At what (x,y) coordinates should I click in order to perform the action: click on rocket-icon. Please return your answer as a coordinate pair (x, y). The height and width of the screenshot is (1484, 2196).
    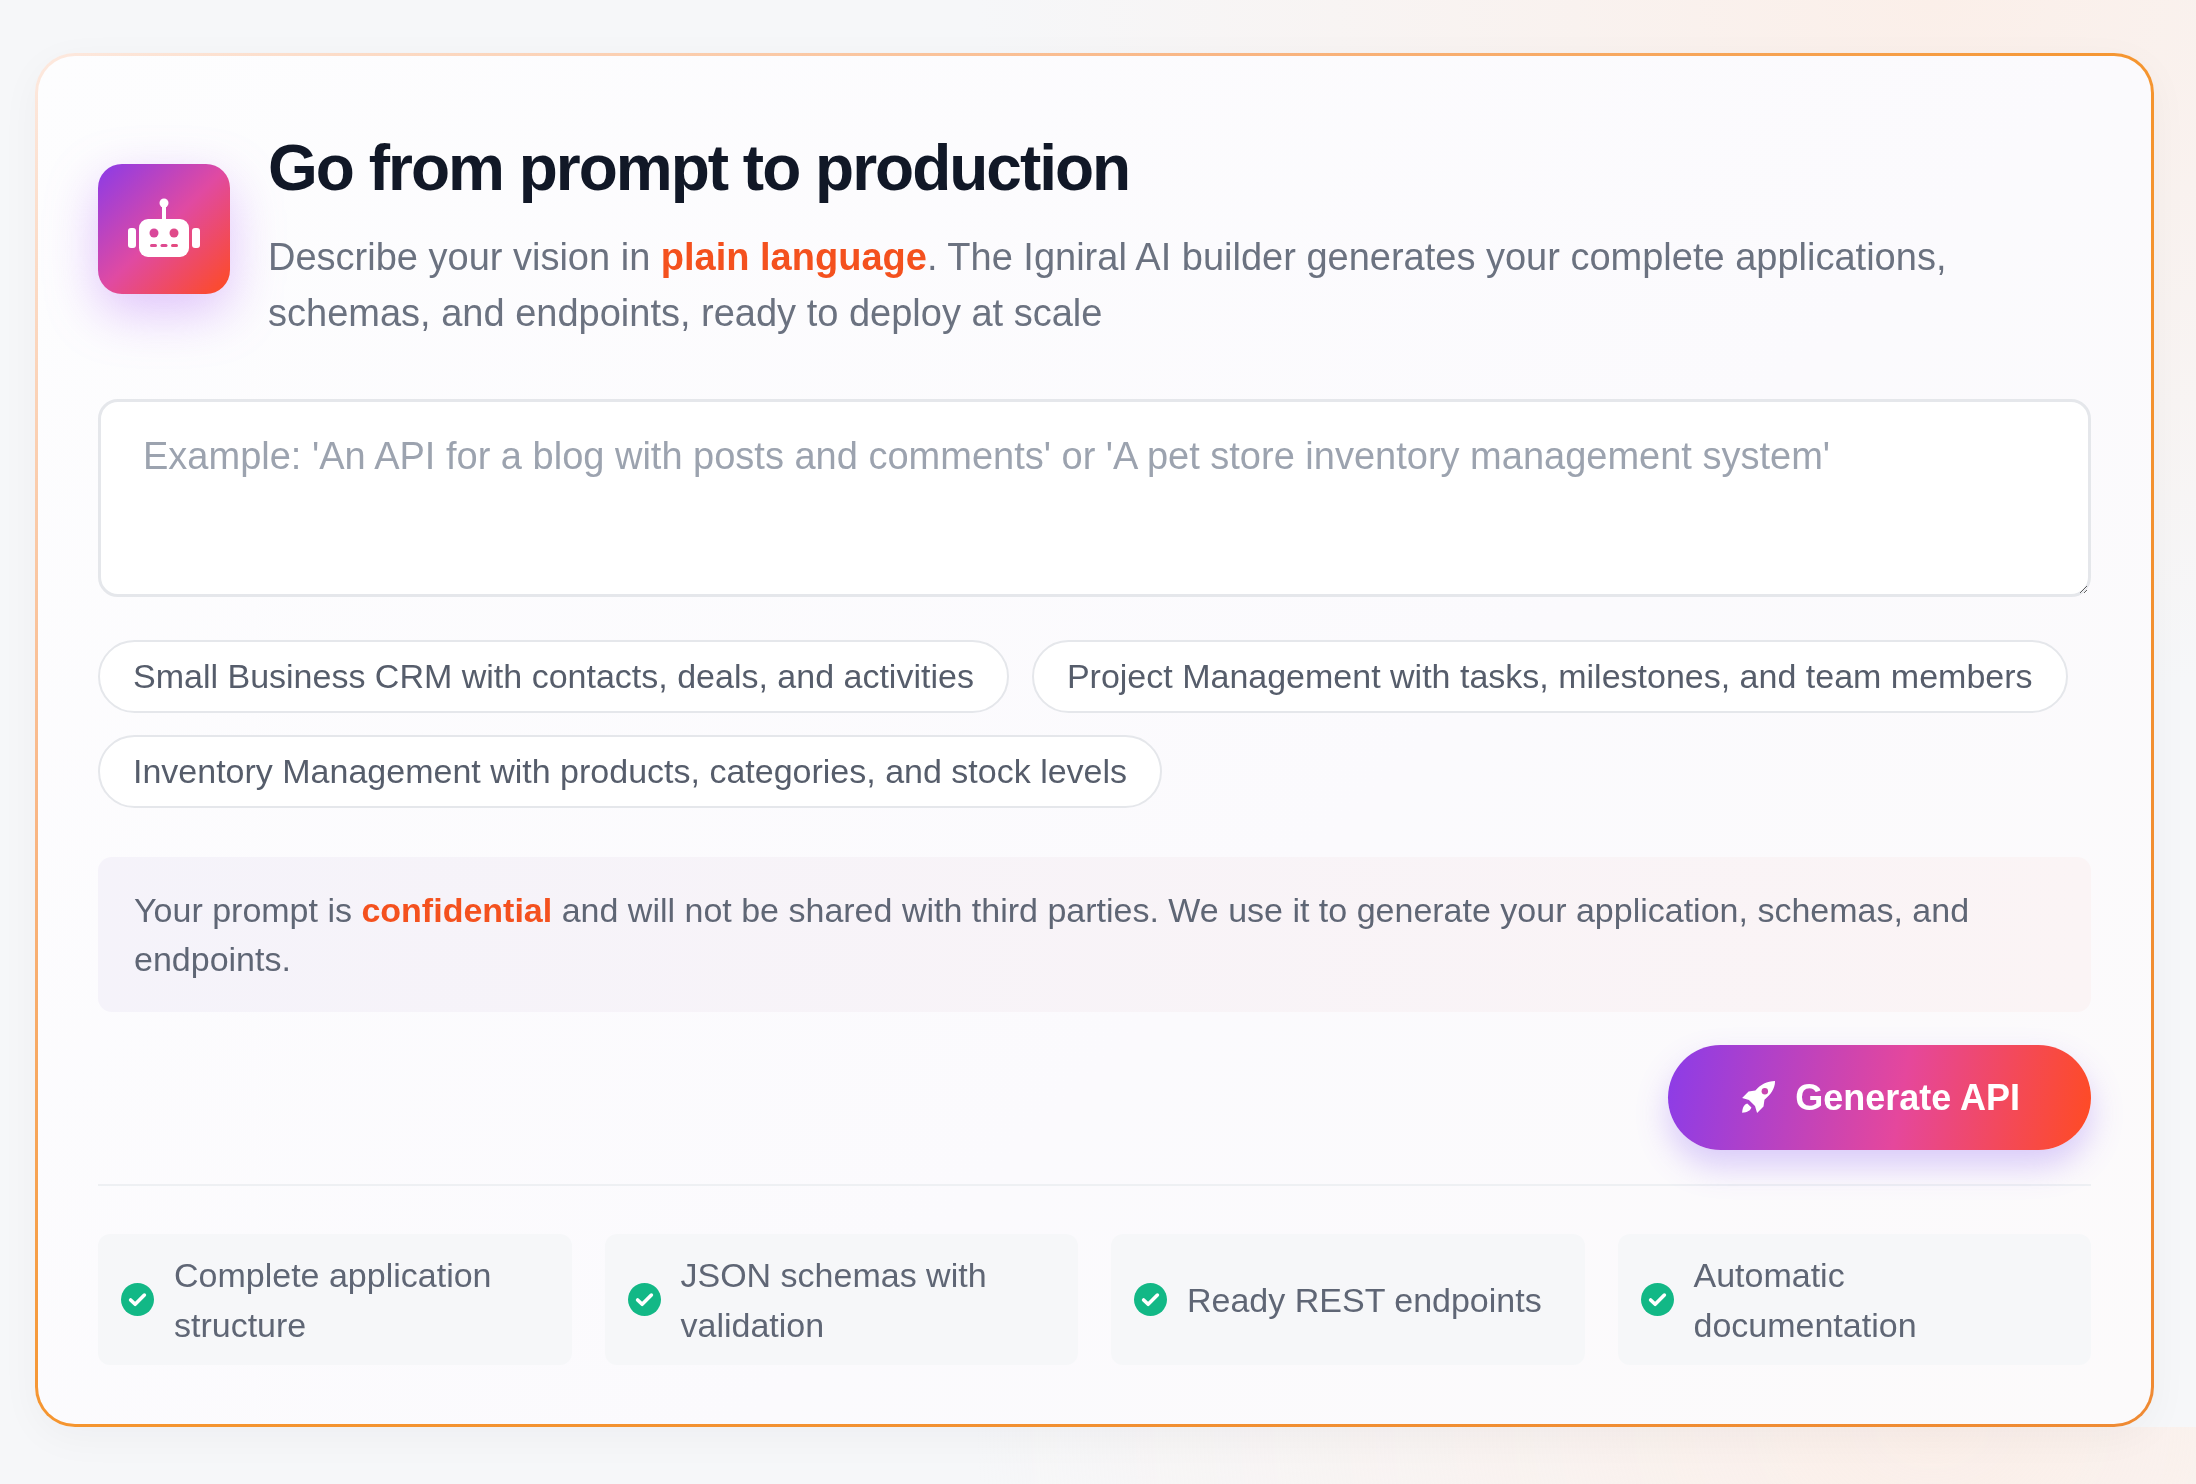
    Looking at the image, I should click on (1759, 1097).